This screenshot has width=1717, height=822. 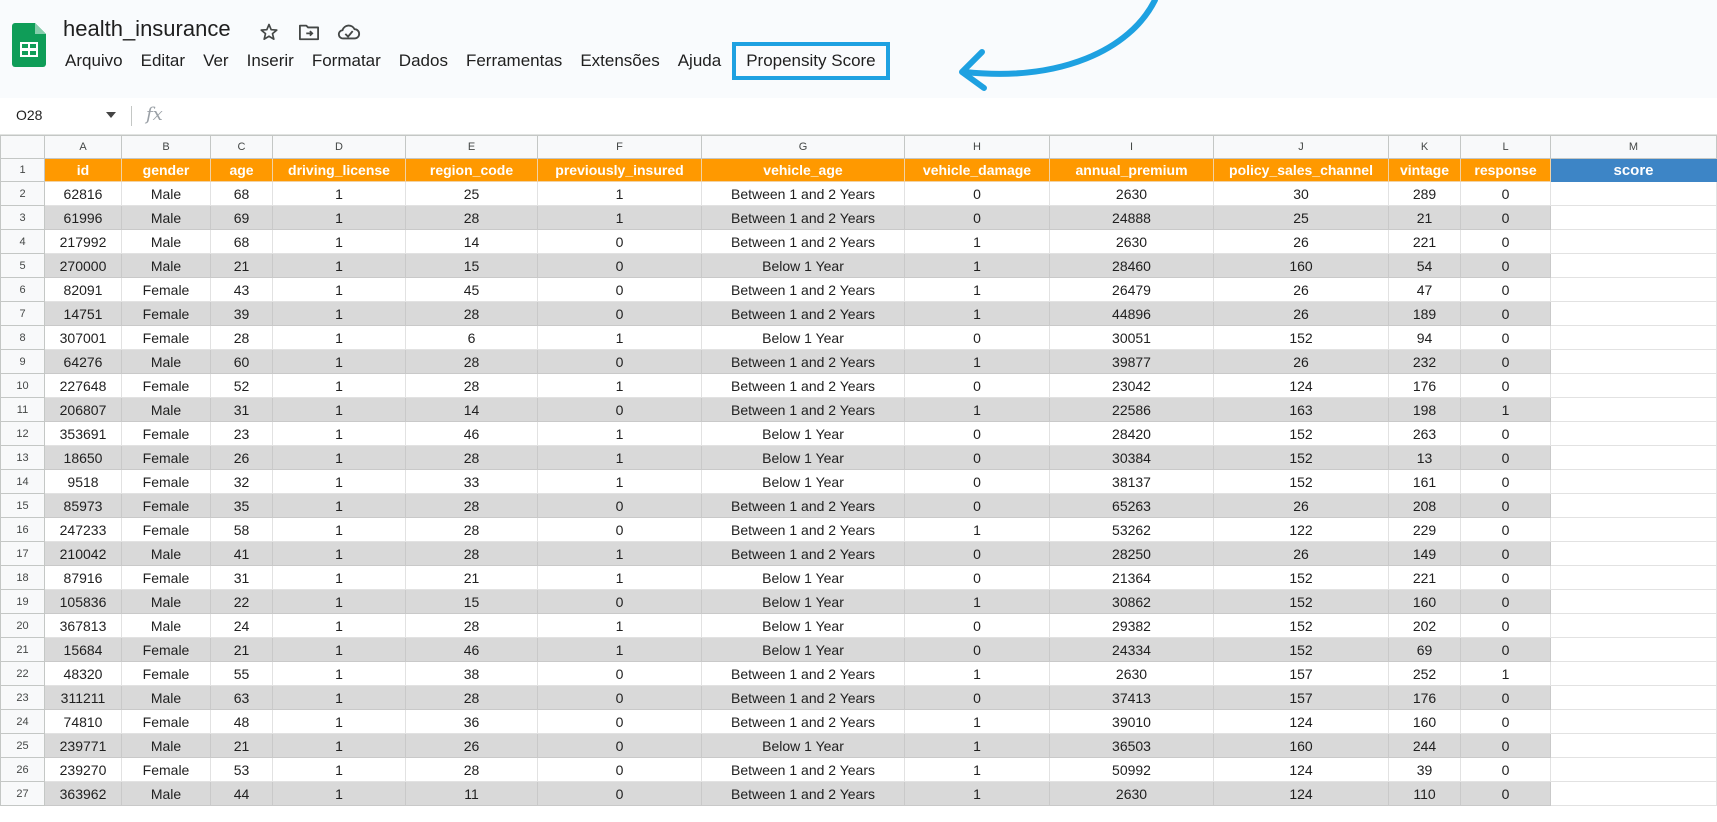 I want to click on cell-annual-premium: 44896, so click(x=1131, y=313).